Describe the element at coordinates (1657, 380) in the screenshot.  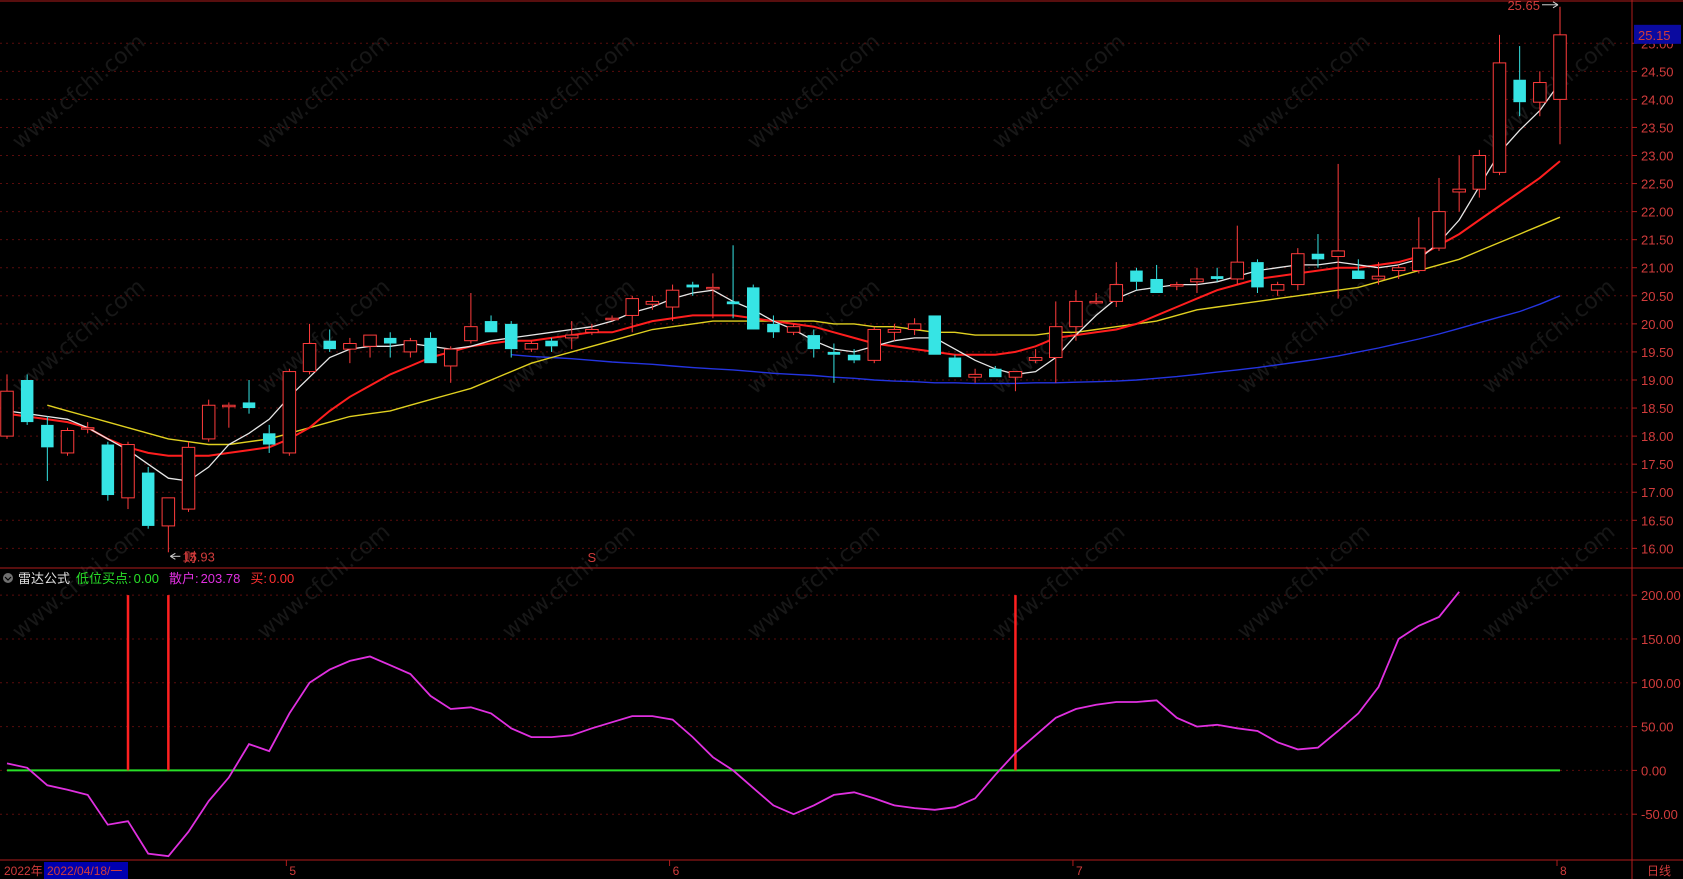
I see `price-tick-label: 19.00` at that location.